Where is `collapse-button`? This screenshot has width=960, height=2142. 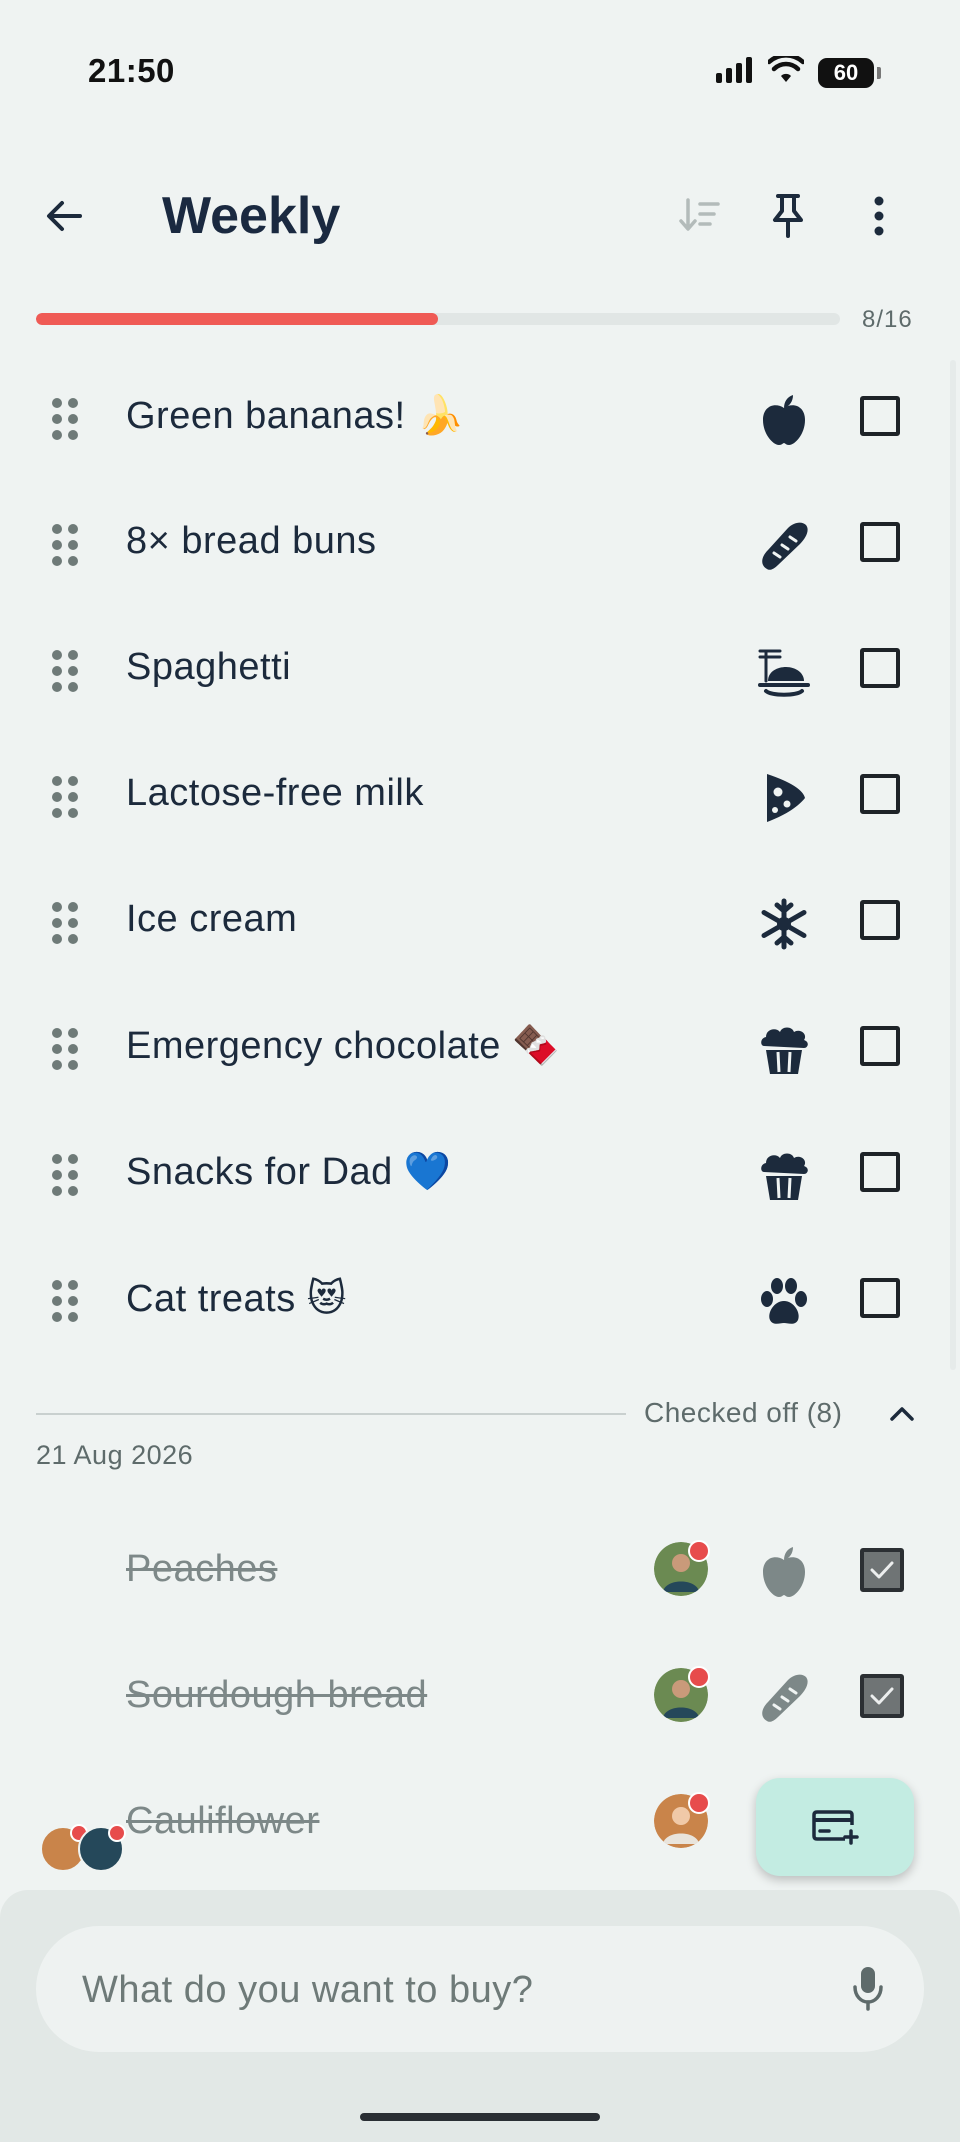
collapse-button is located at coordinates (902, 1414).